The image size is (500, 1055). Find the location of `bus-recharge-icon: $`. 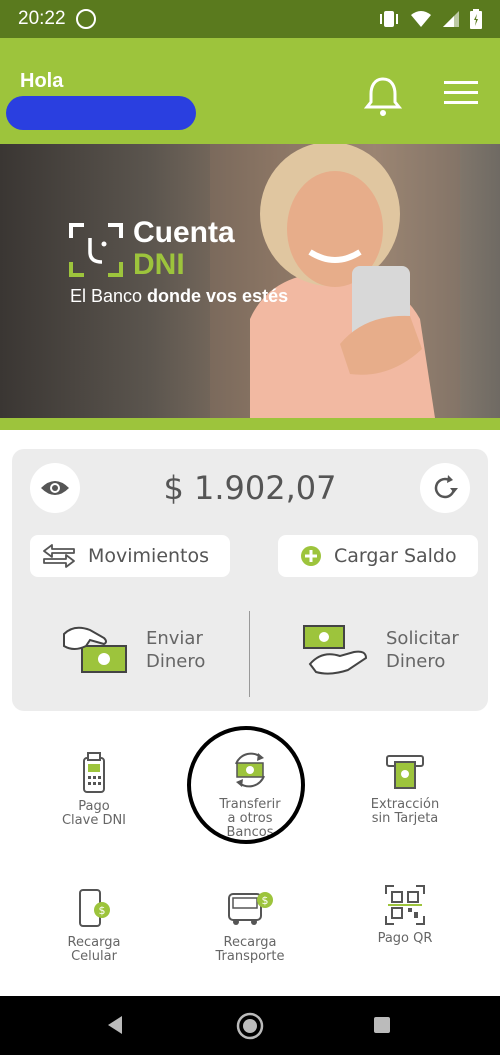

bus-recharge-icon: $ is located at coordinates (250, 908).